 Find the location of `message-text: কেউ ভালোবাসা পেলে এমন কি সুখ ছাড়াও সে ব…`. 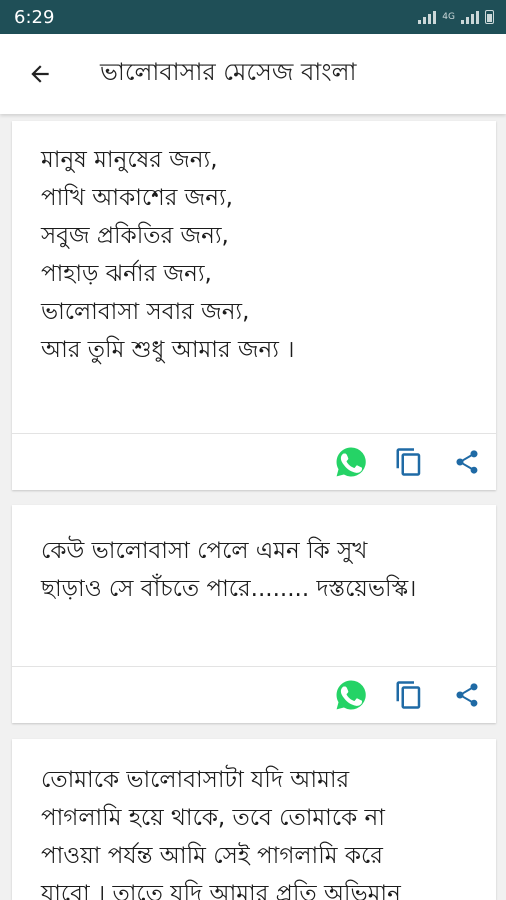

message-text: কেউ ভালোবাসা পেলে এমন কি সুখ ছাড়াও সে ব… is located at coordinates (229, 570).